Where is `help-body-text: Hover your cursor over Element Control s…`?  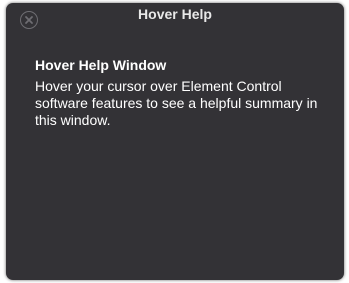 help-body-text: Hover your cursor over Element Control s… is located at coordinates (176, 103).